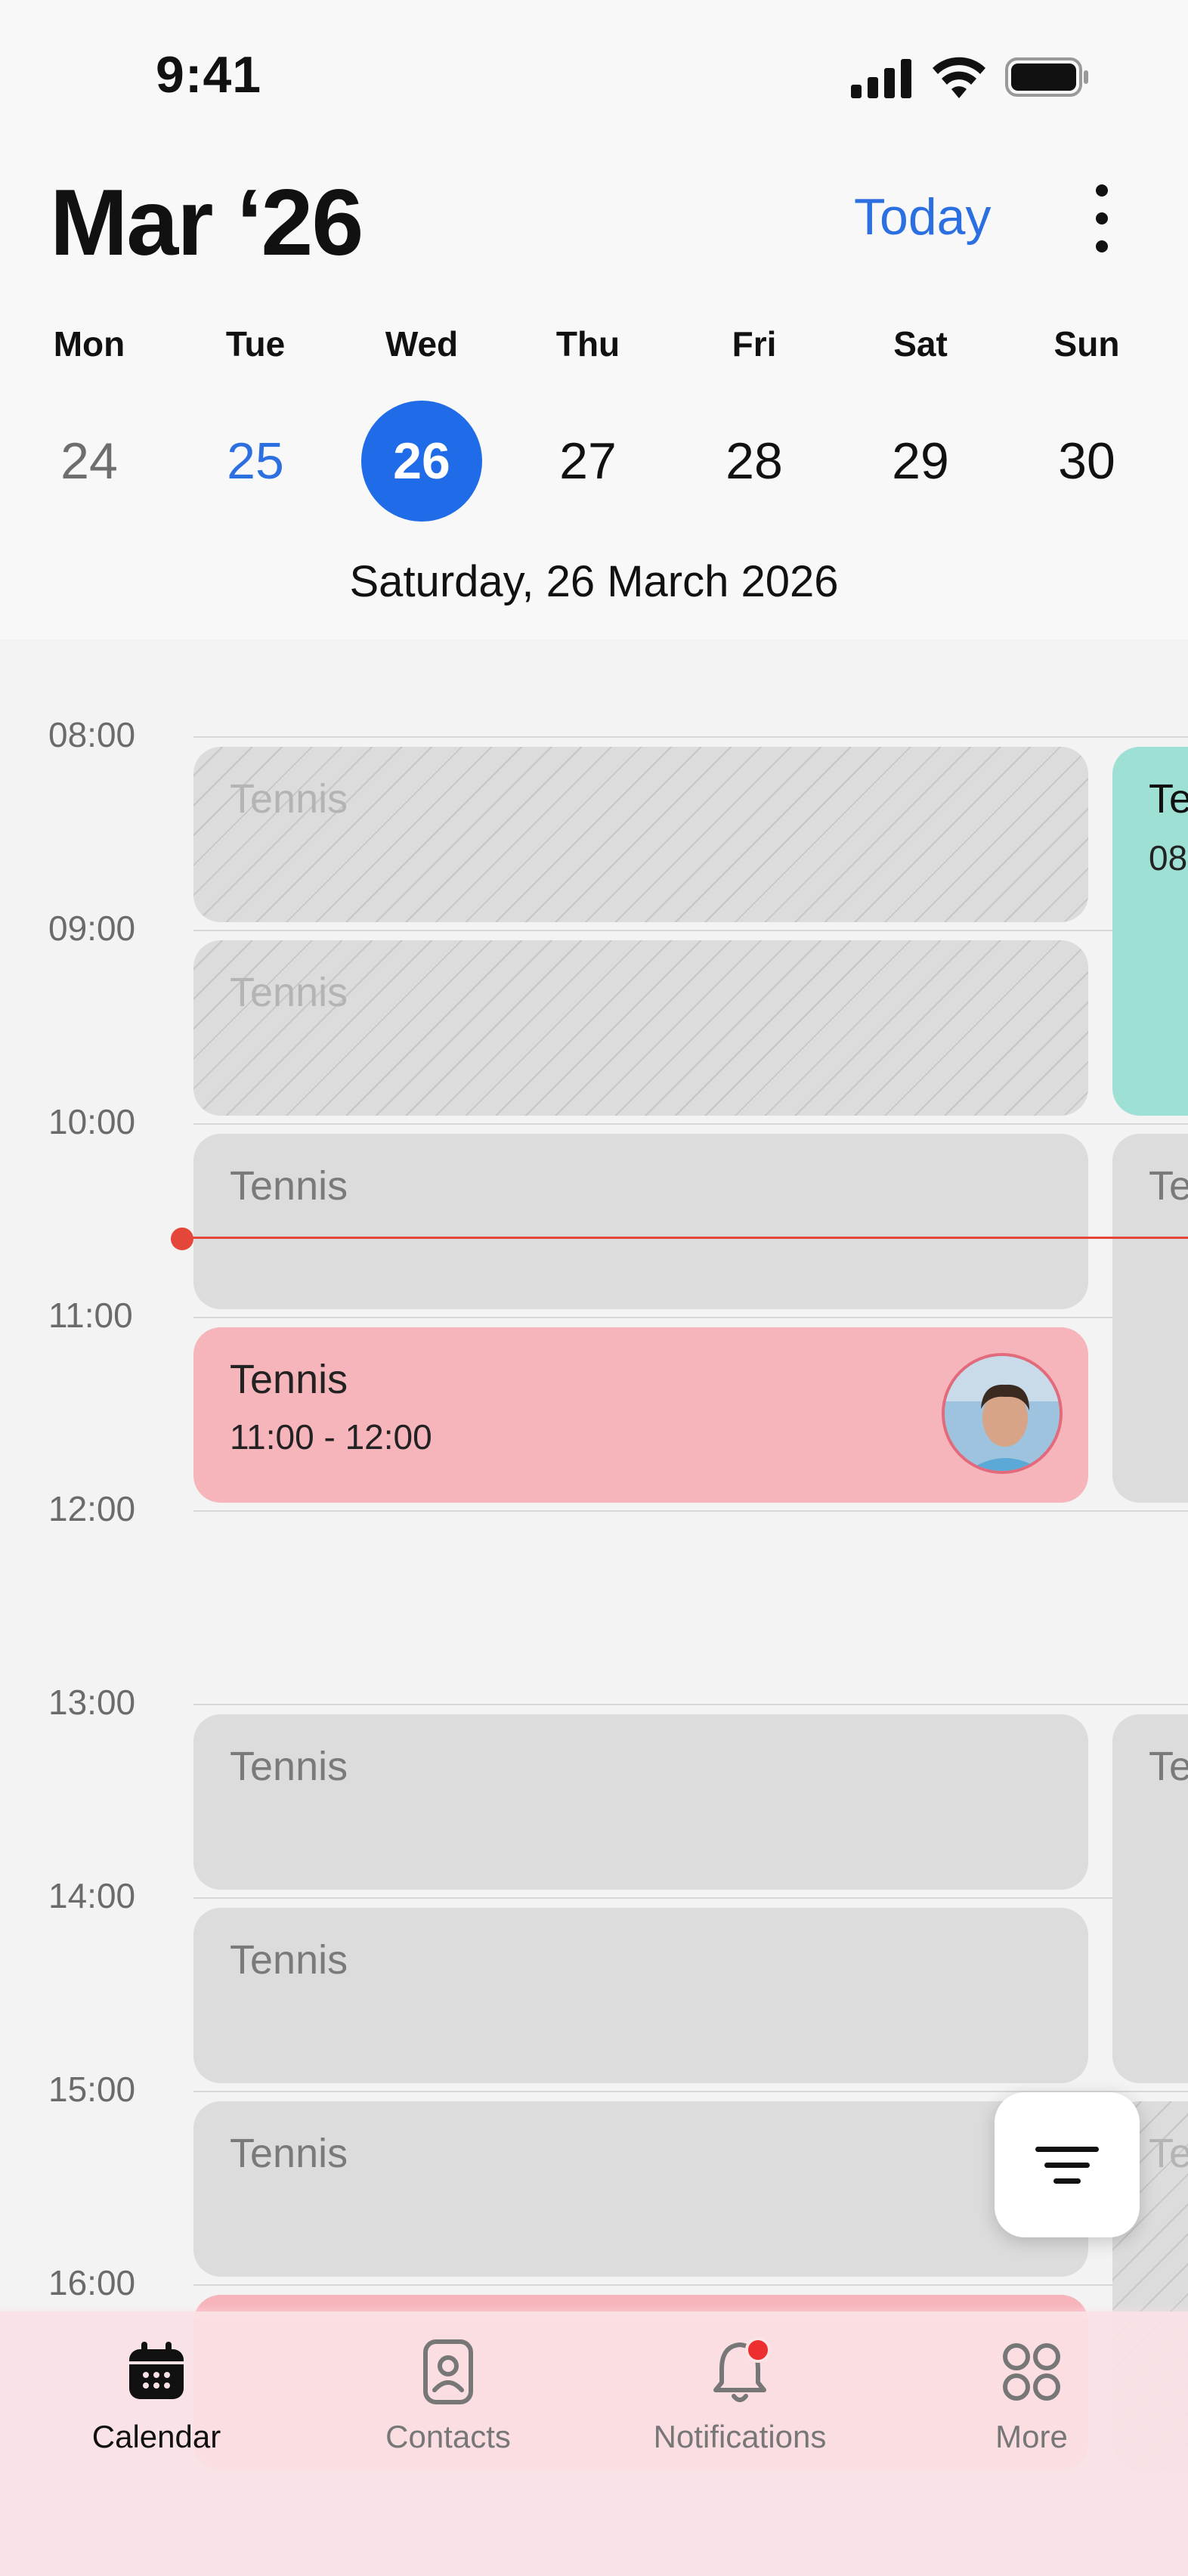 The width and height of the screenshot is (1188, 2576). Describe the element at coordinates (1003, 1413) in the screenshot. I see `avatar` at that location.